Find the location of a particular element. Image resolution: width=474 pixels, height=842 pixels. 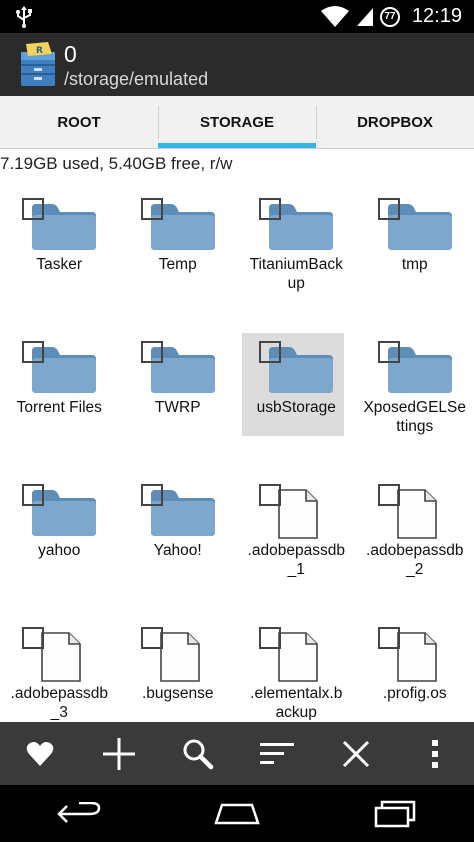

back-icon is located at coordinates (79, 812).